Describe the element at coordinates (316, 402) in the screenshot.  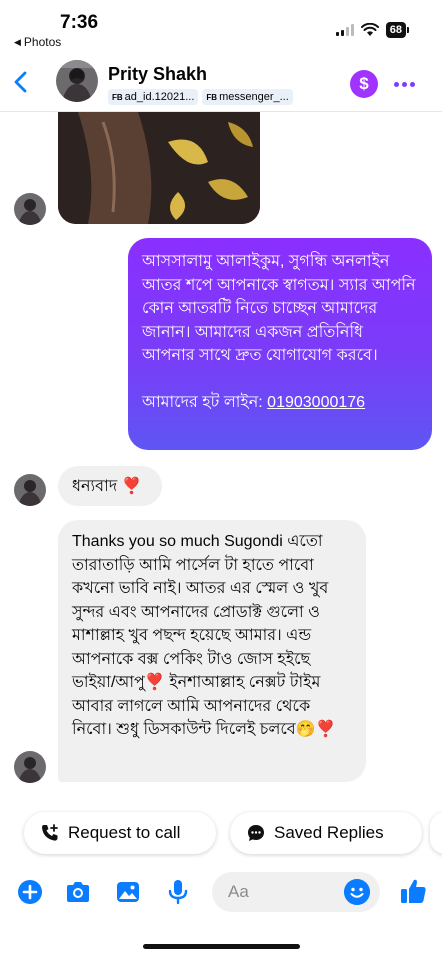
I see `hotline-number-link: 01903000176` at that location.